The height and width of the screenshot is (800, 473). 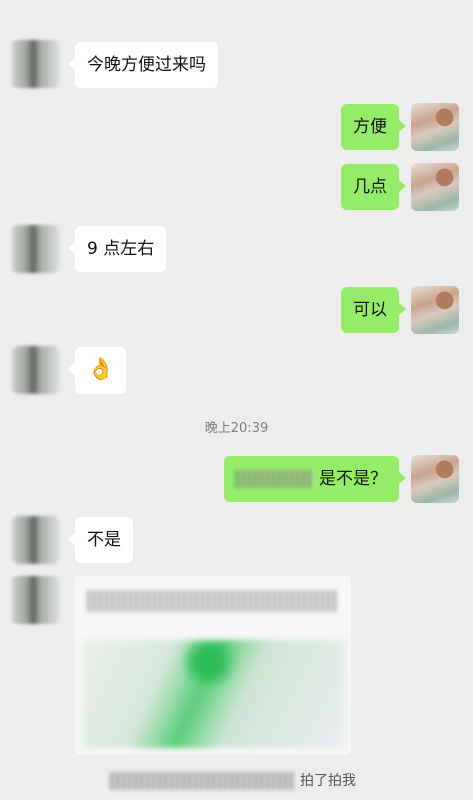 What do you see at coordinates (328, 781) in the screenshot?
I see `pat-text: 拍了拍我` at bounding box center [328, 781].